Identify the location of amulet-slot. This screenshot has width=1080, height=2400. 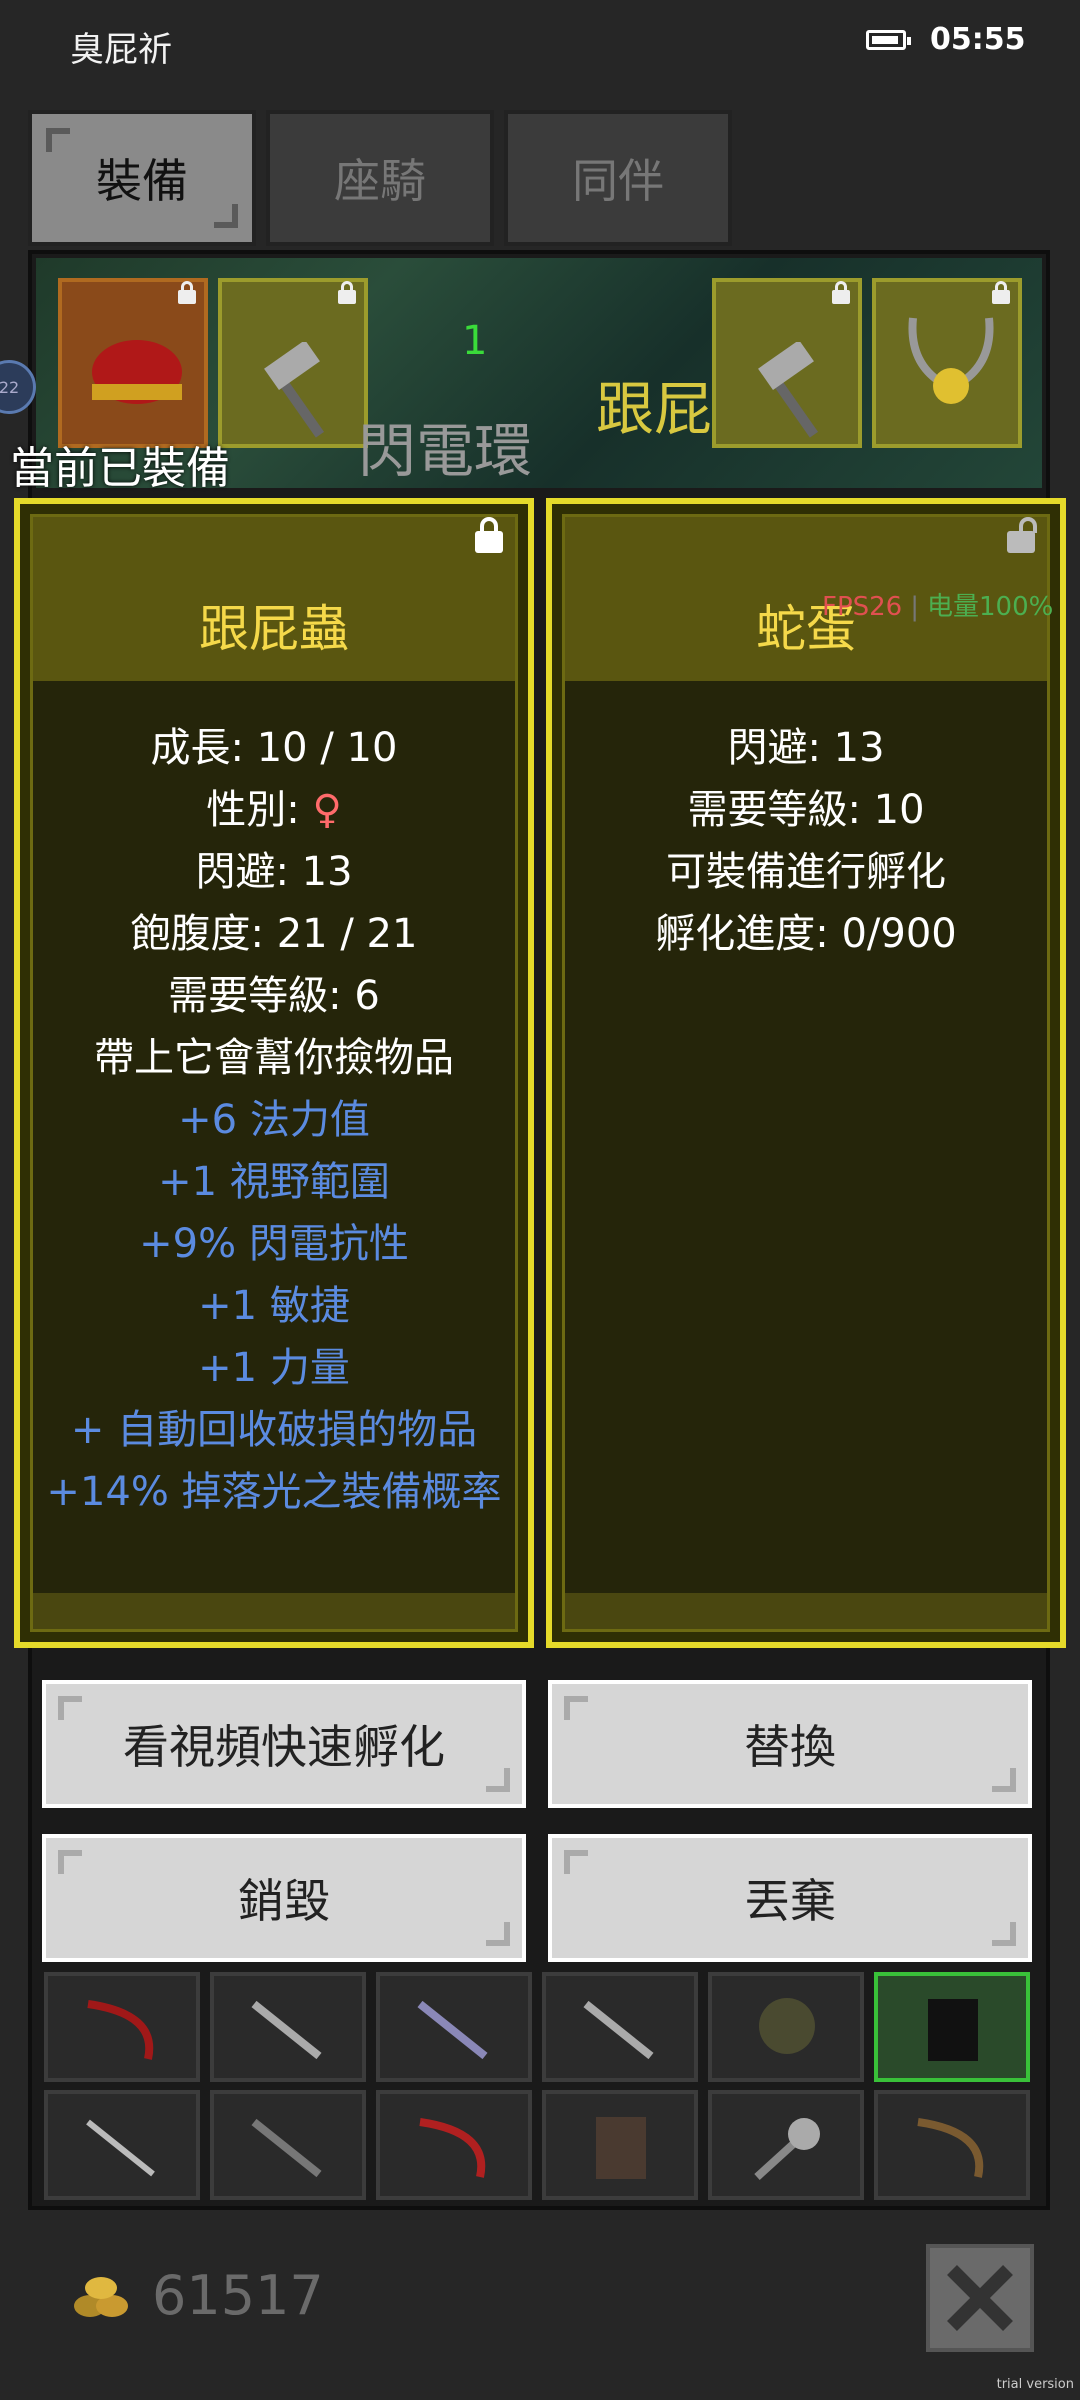
(947, 363).